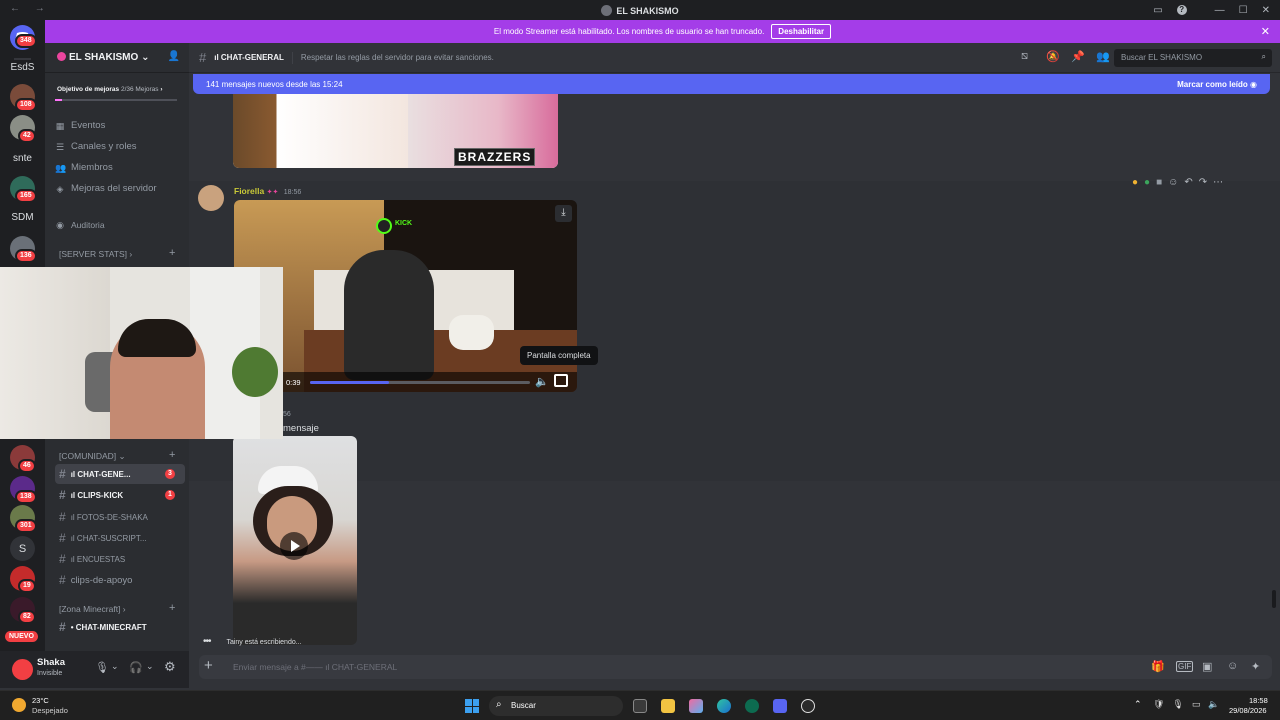 The image size is (1280, 720). What do you see at coordinates (780, 706) in the screenshot?
I see `discord-taskbar-icon` at bounding box center [780, 706].